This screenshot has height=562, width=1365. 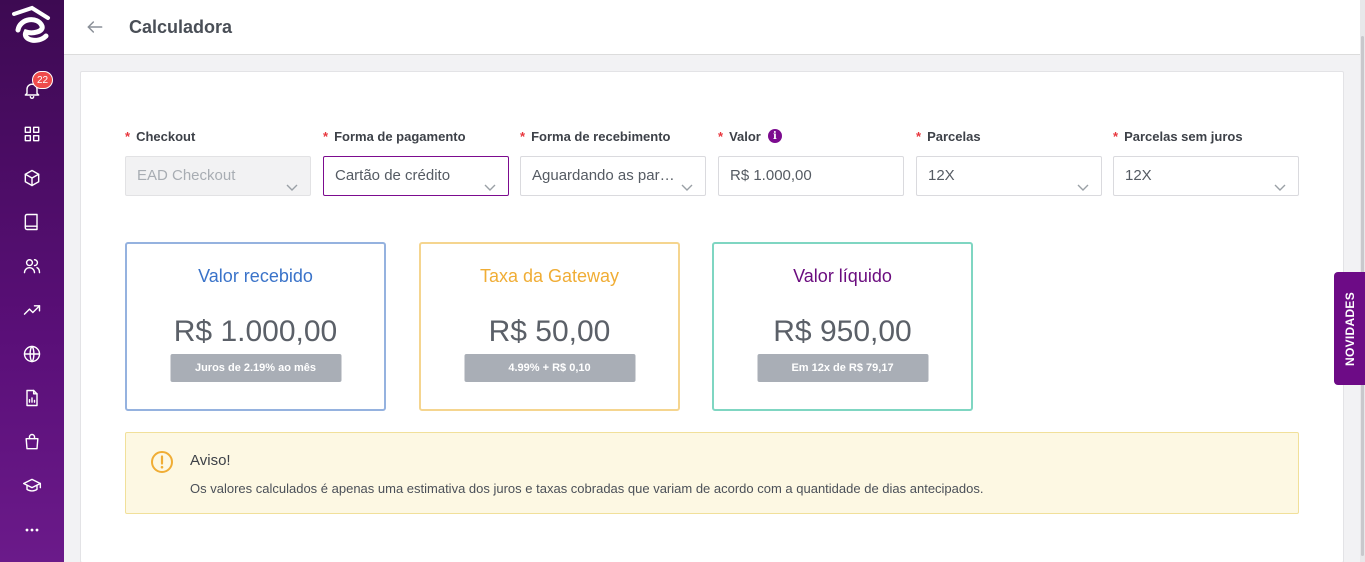 What do you see at coordinates (745, 136) in the screenshot?
I see `value-label: Valor` at bounding box center [745, 136].